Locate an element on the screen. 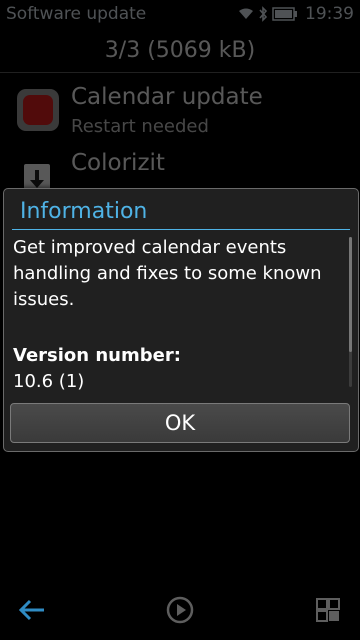 Image resolution: width=360 pixels, height=640 pixels. status-icons is located at coordinates (268, 14).